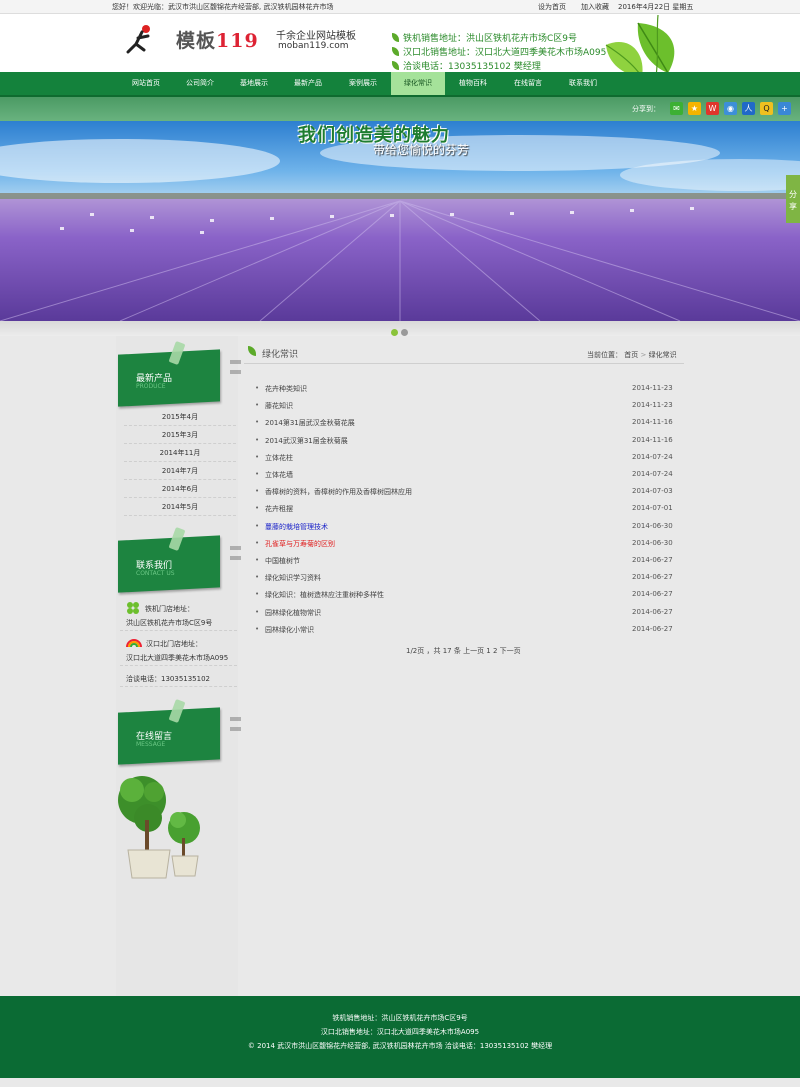 This screenshot has width=800, height=1087. What do you see at coordinates (465, 527) in the screenshot?
I see `article-row: • 蔓藤的栽培管理技术 2014-06-30` at bounding box center [465, 527].